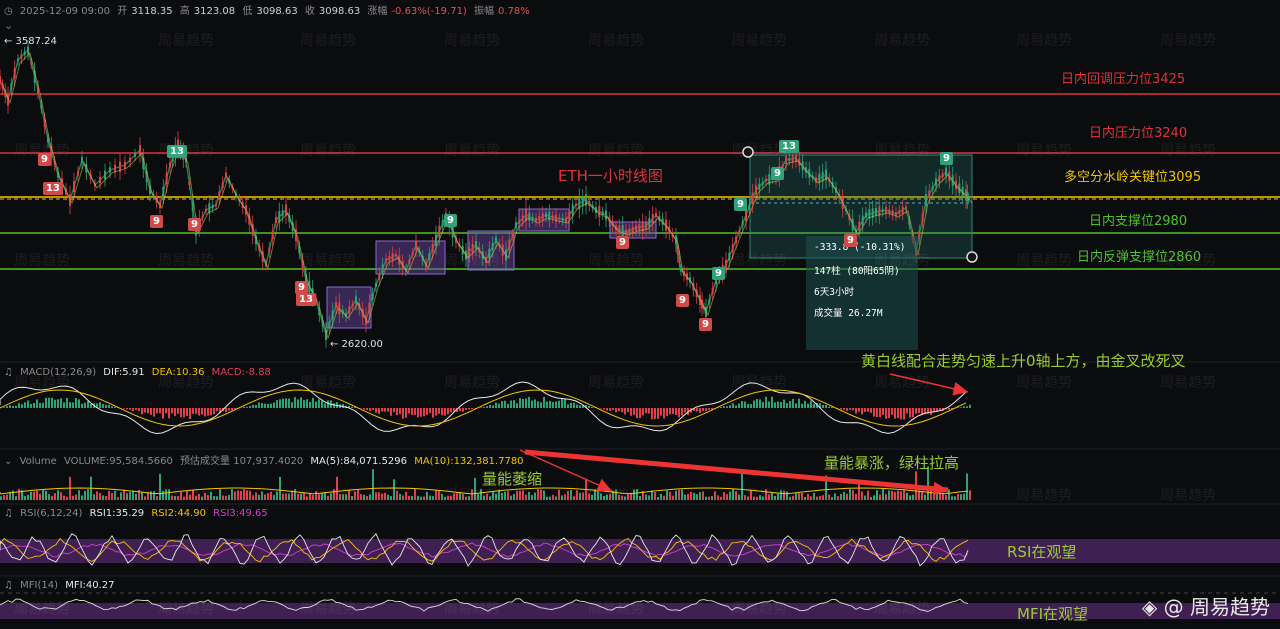  What do you see at coordinates (8, 461) in the screenshot?
I see `chevron-icon: ⌄` at bounding box center [8, 461].